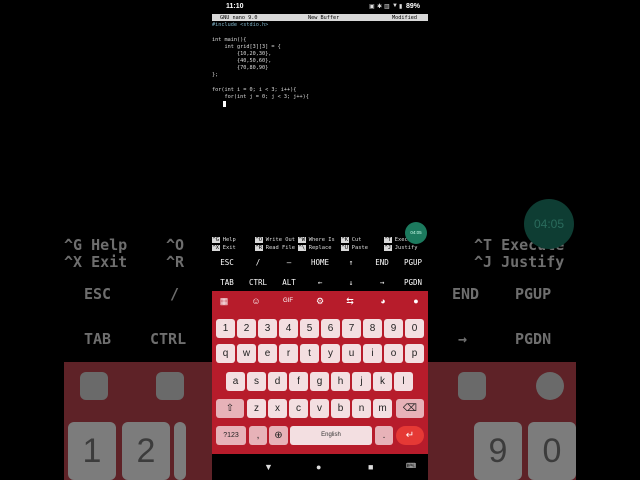 The image size is (640, 480). What do you see at coordinates (403, 381) in the screenshot?
I see `key-l: l` at bounding box center [403, 381].